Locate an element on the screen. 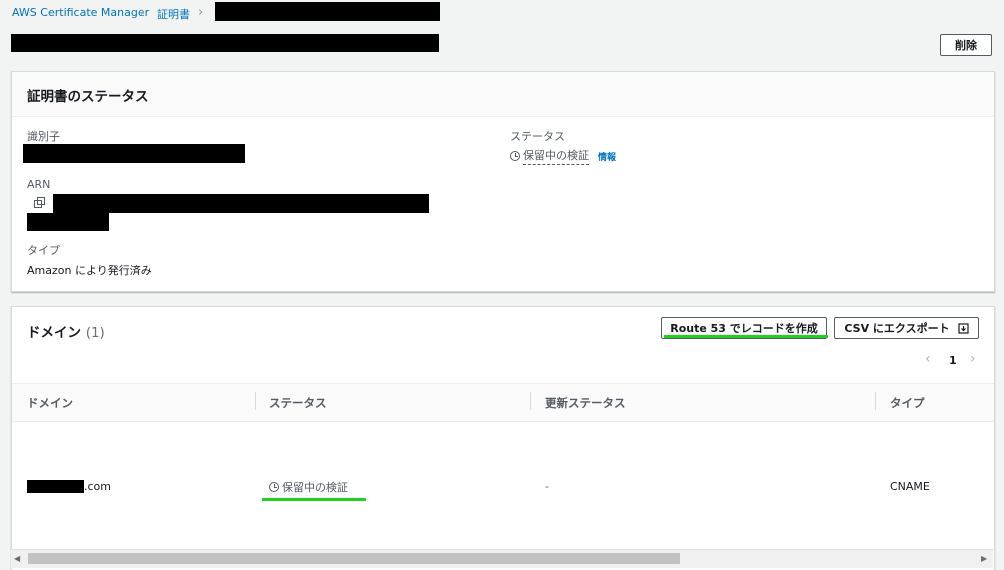 The height and width of the screenshot is (570, 1004). pagination-prev-icon: ‹ is located at coordinates (928, 359).